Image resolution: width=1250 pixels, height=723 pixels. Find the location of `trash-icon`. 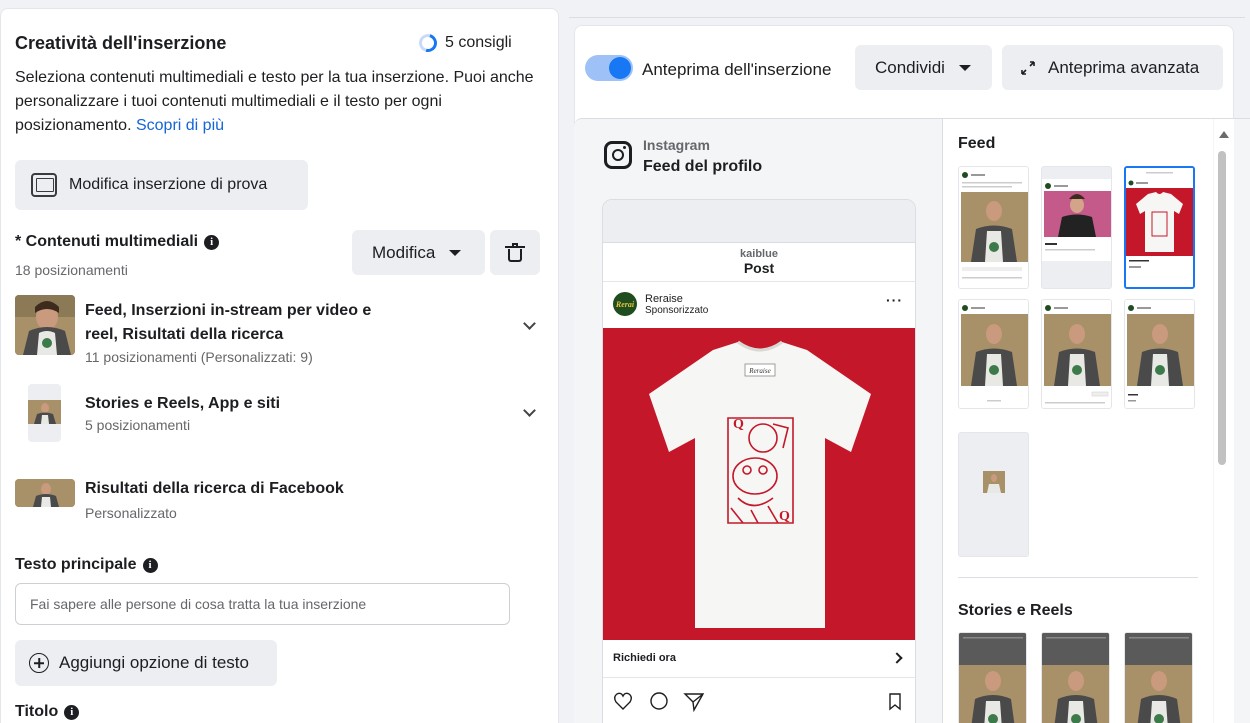

trash-icon is located at coordinates (515, 252).